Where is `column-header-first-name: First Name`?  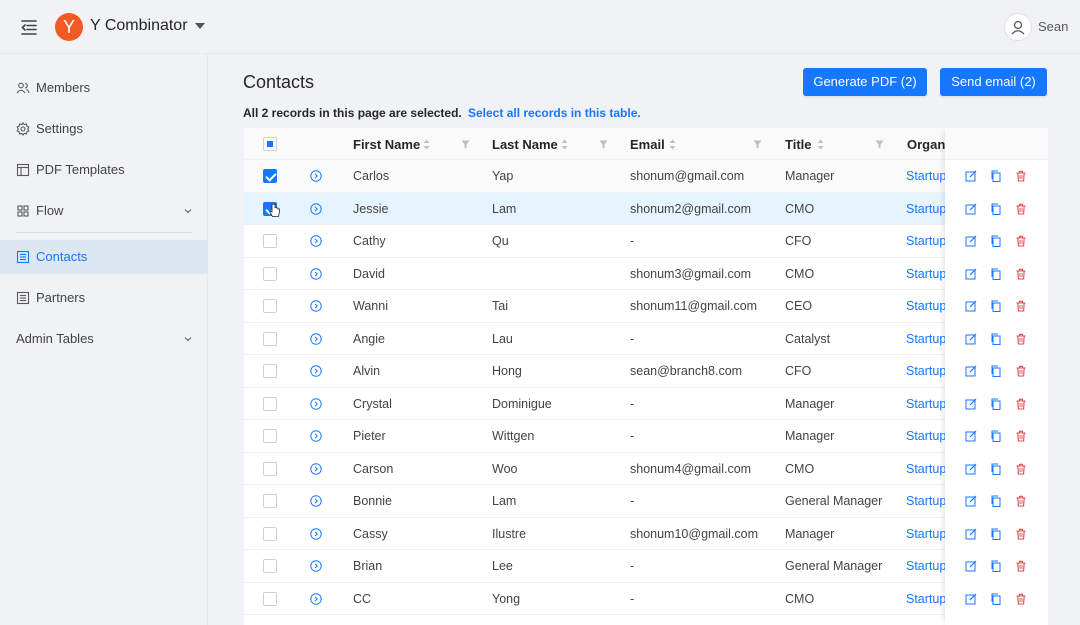
column-header-first-name: First Name is located at coordinates (386, 144).